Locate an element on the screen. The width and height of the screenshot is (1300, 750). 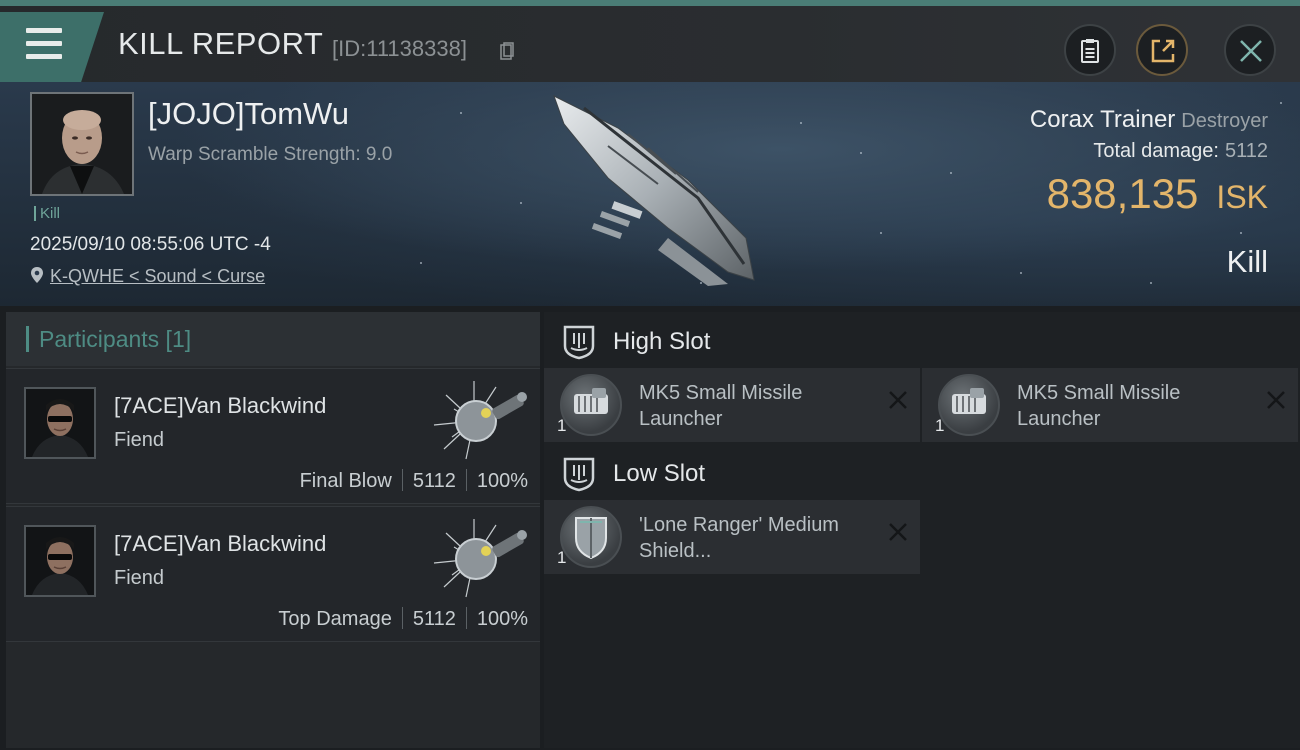
victim-ship-name: Corax Trainer Destroyer is located at coordinates (1149, 120).